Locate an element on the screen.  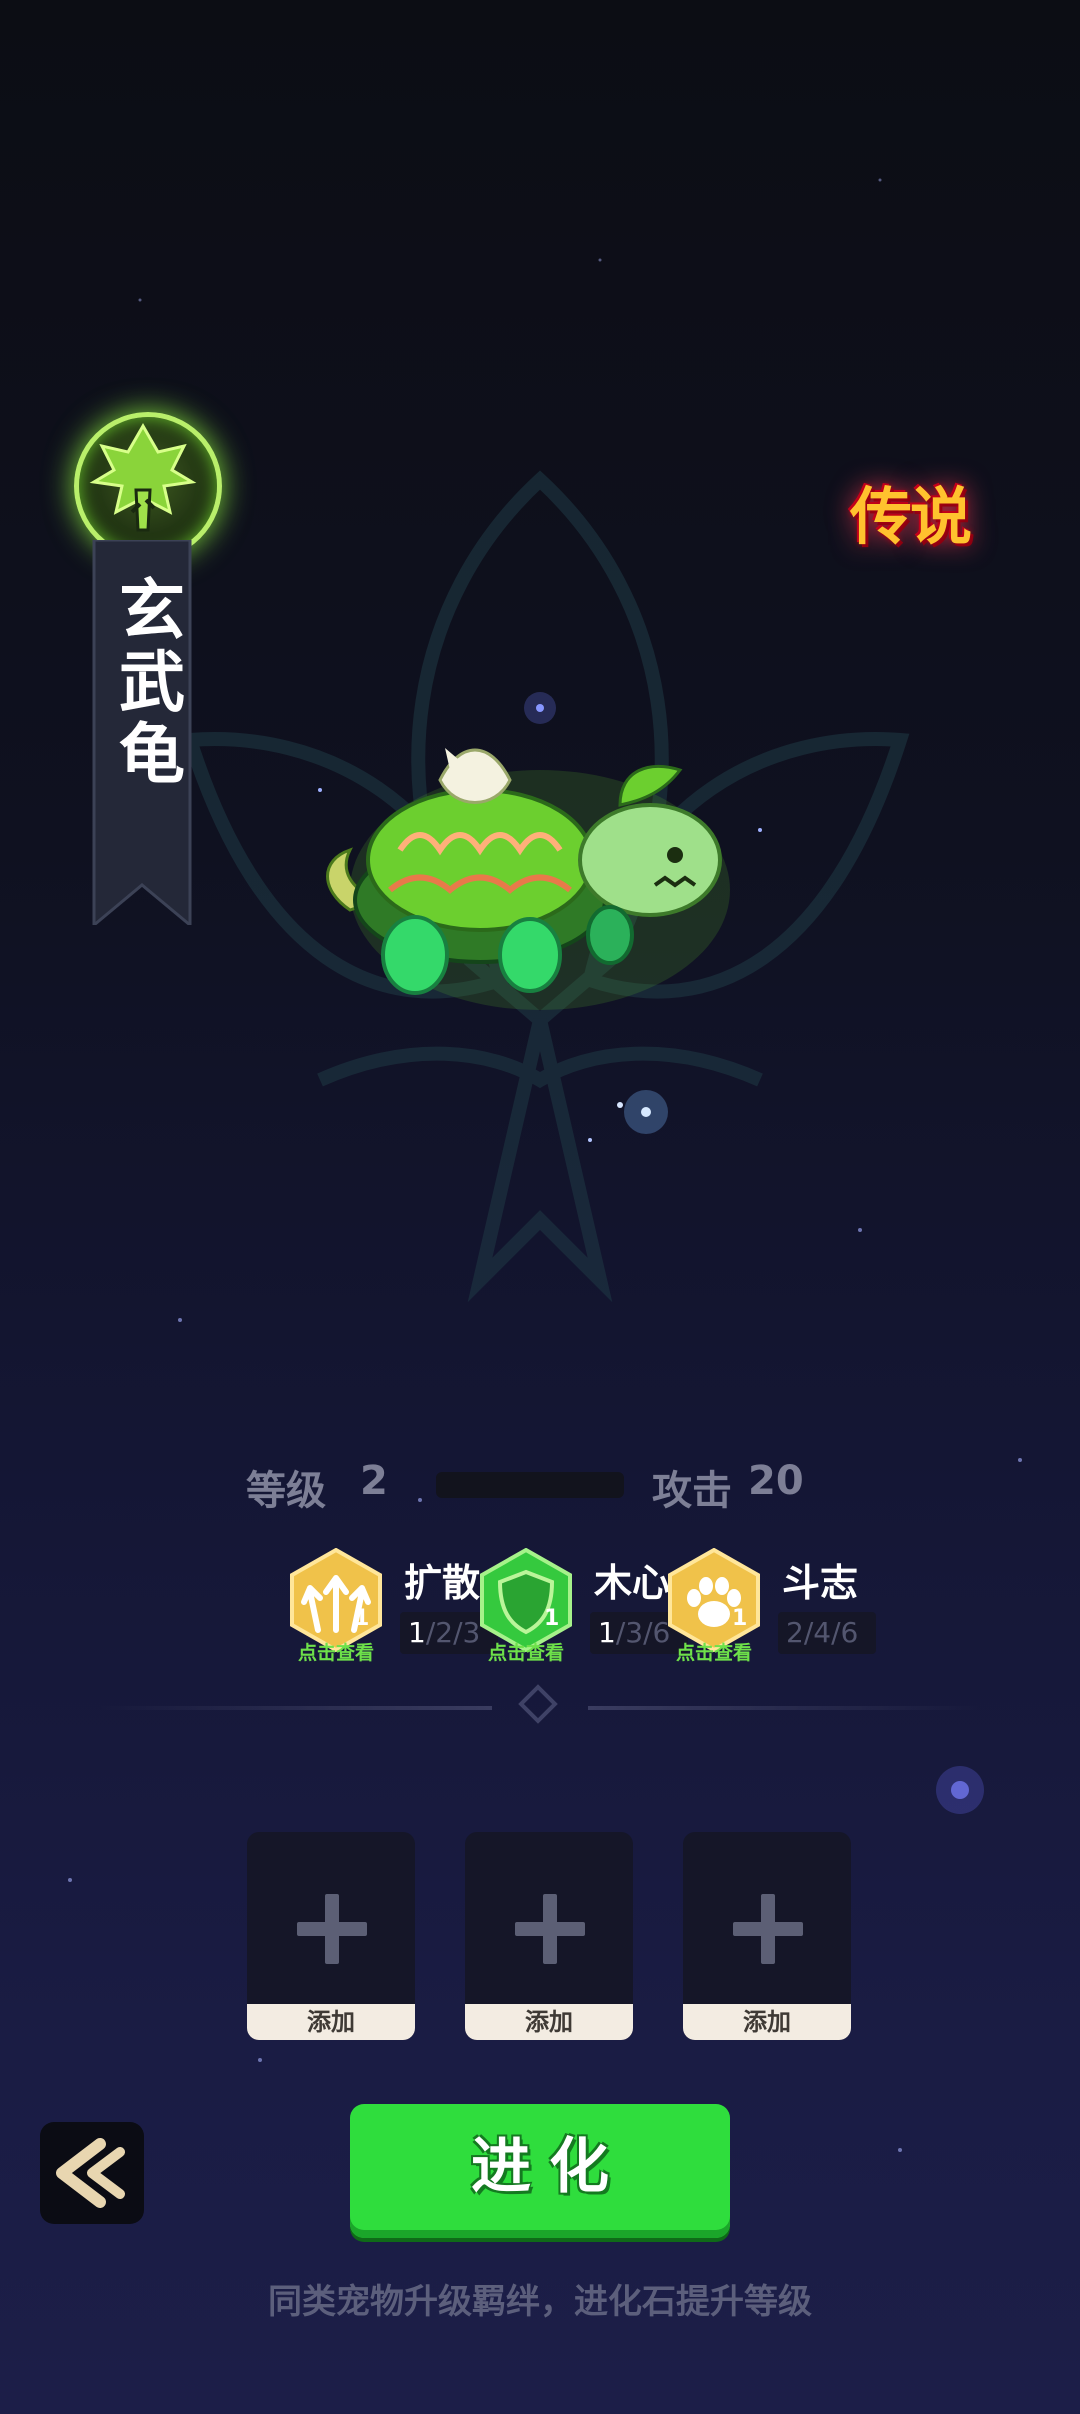
add-slot-3: 添加 is located at coordinates (767, 1936).